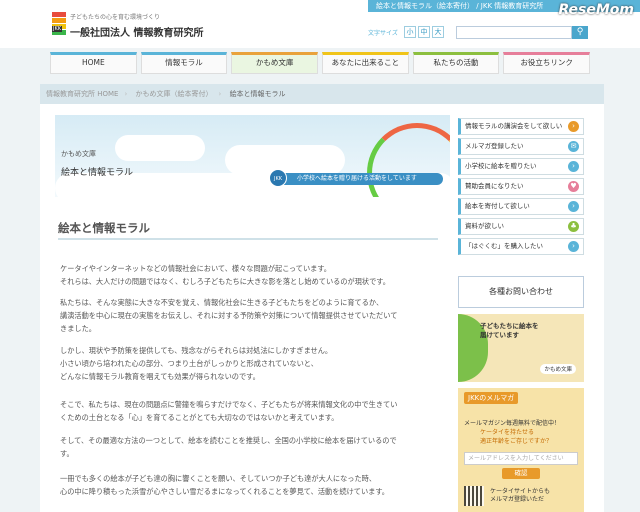  Describe the element at coordinates (521, 292) in the screenshot. I see `contact-button: 各種お問い合わせ` at that location.